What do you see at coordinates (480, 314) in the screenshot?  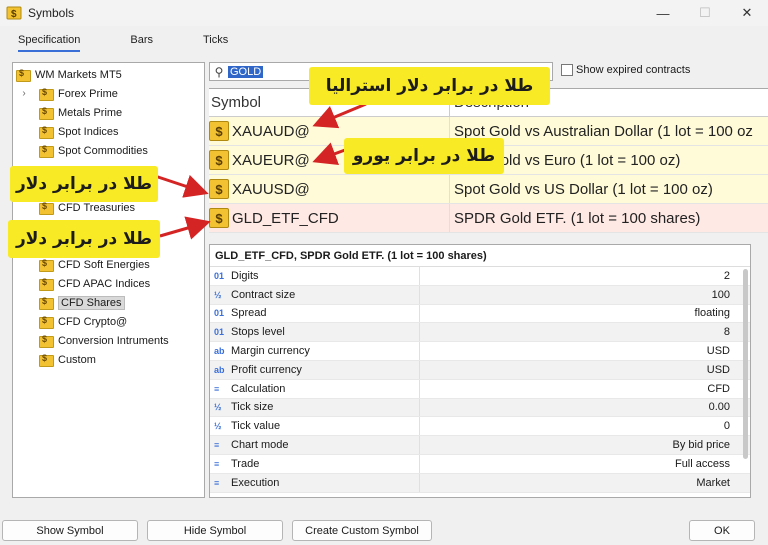 I see `table-row: 01 Spread floating` at bounding box center [480, 314].